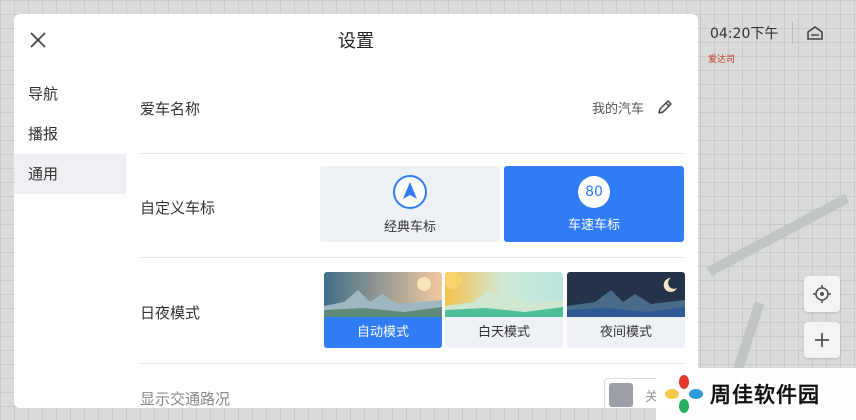  Describe the element at coordinates (70, 174) in the screenshot. I see `sidebar-item-general: 通用` at that location.